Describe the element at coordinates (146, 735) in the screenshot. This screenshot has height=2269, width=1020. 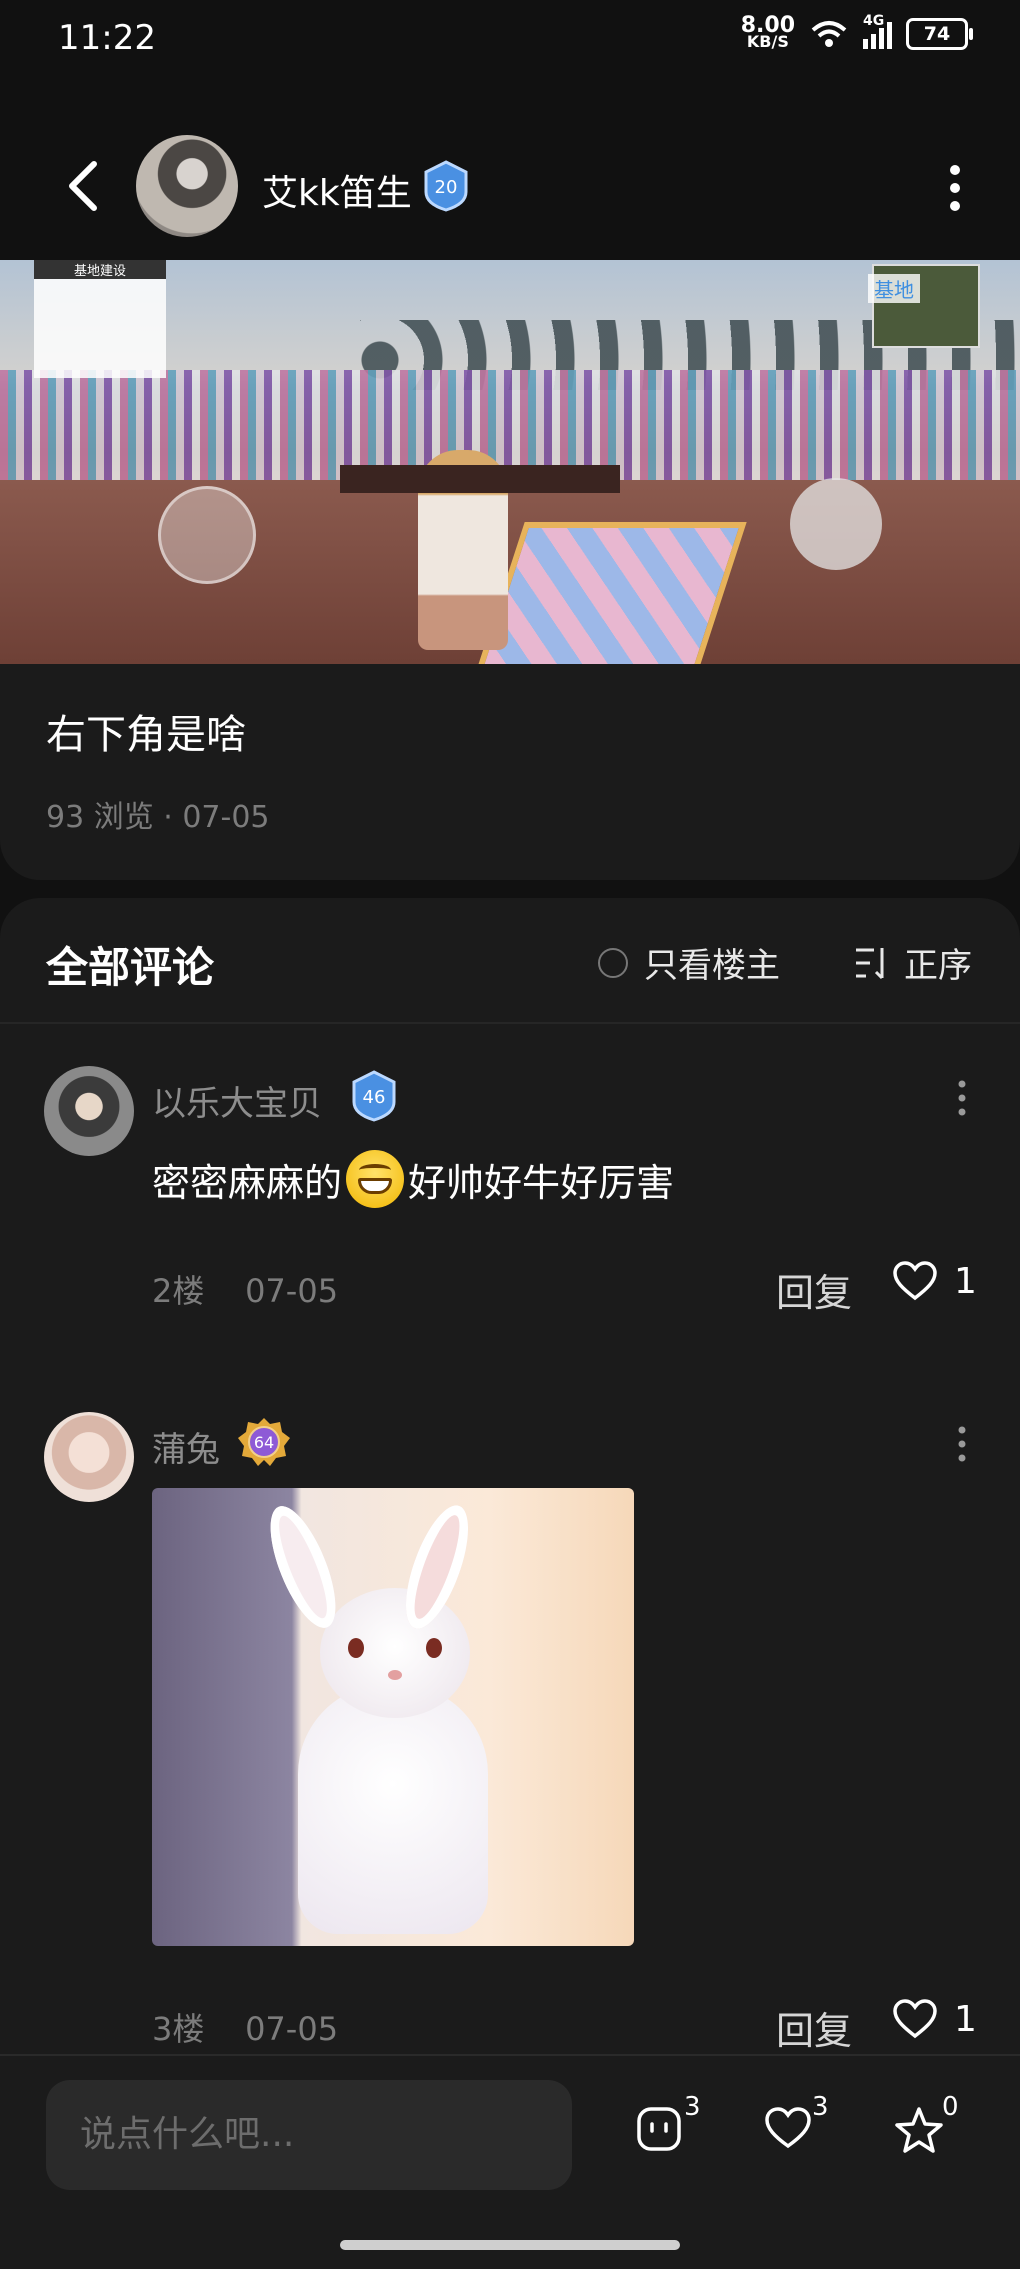
I see `post-title: 右下角是啥` at that location.